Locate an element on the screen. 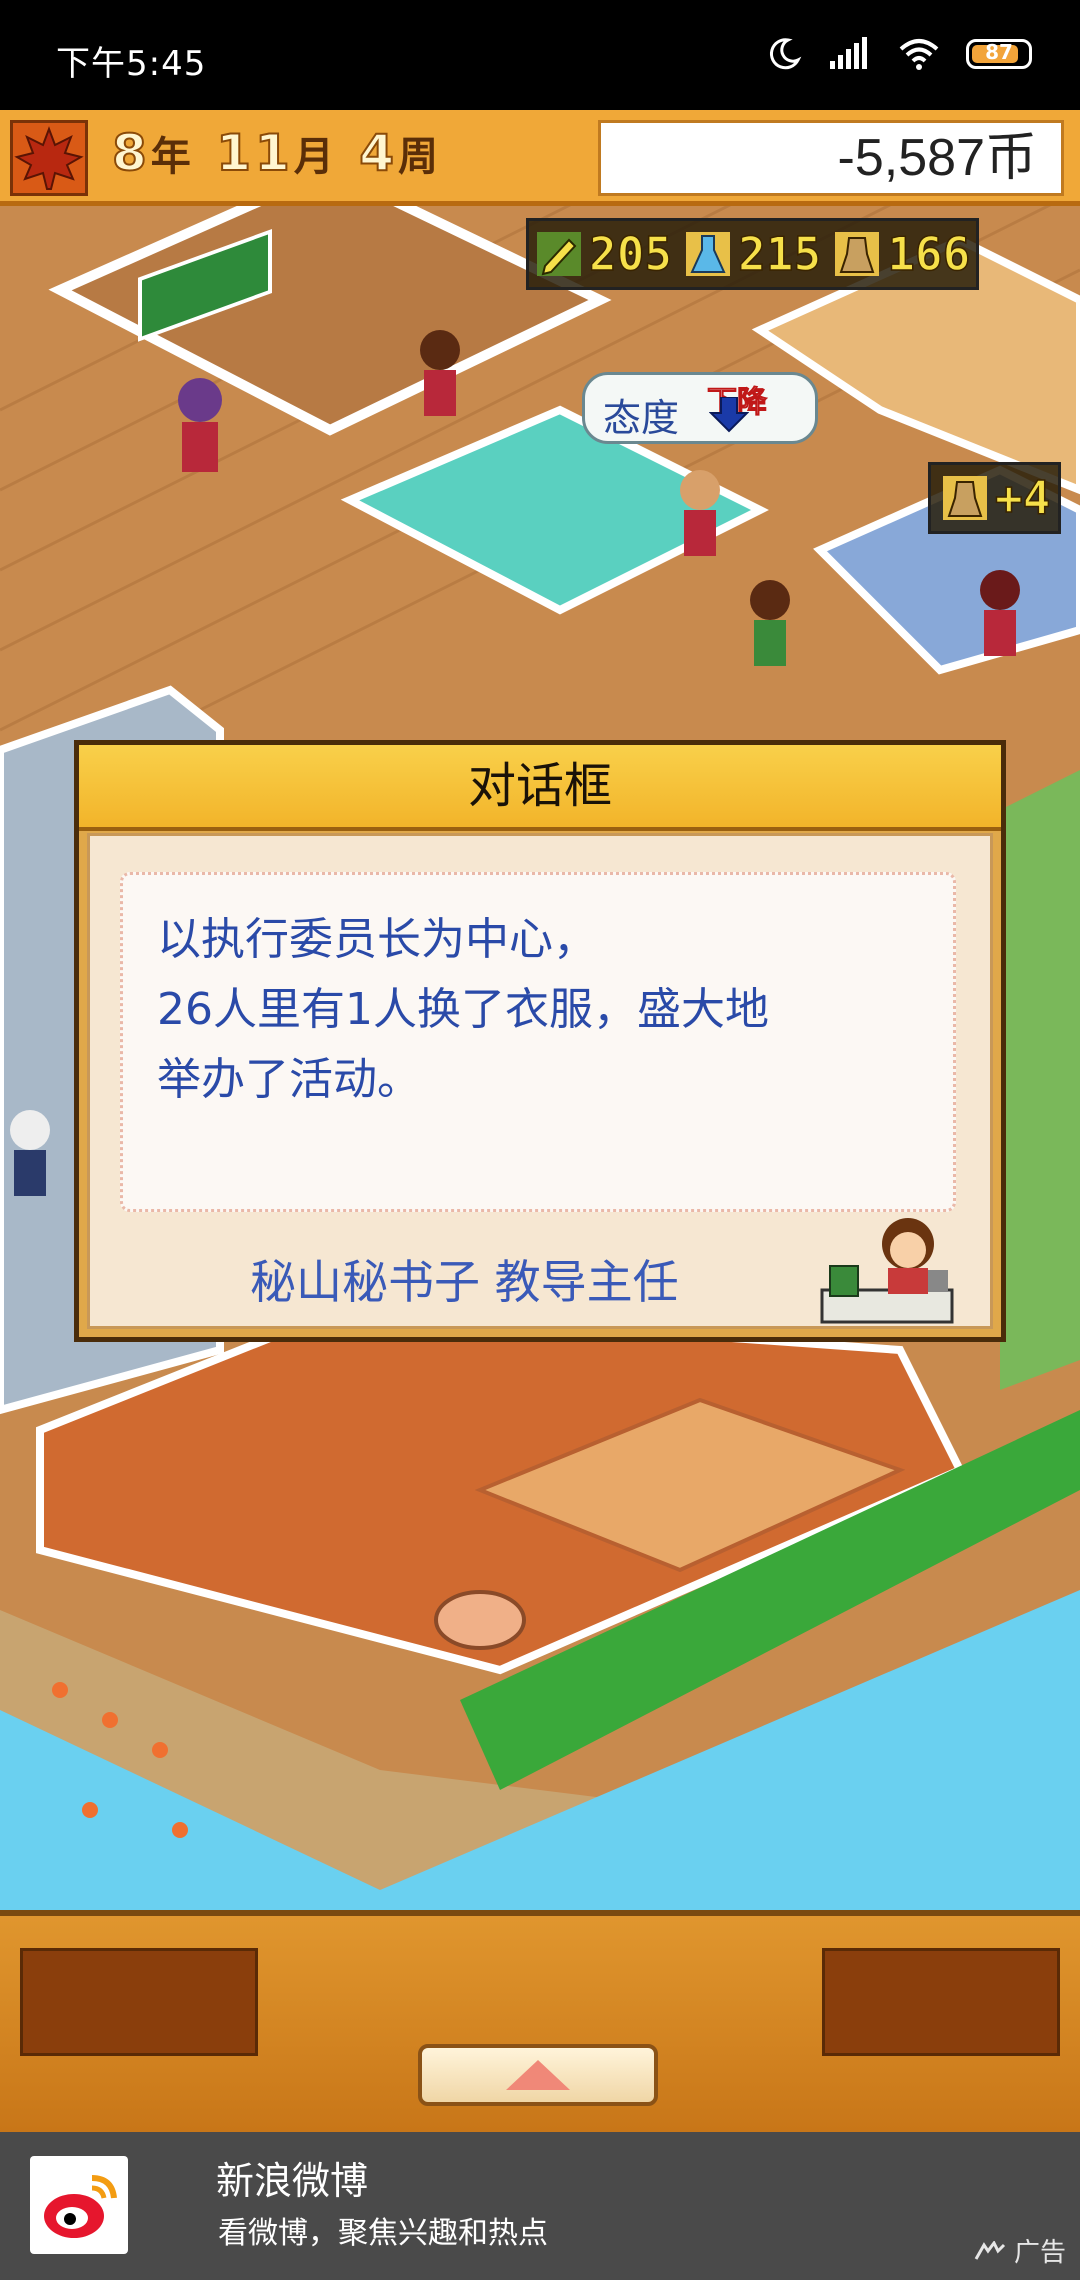 Image resolution: width=1080 pixels, height=2280 pixels. speaker-portrait is located at coordinates (887, 1271).